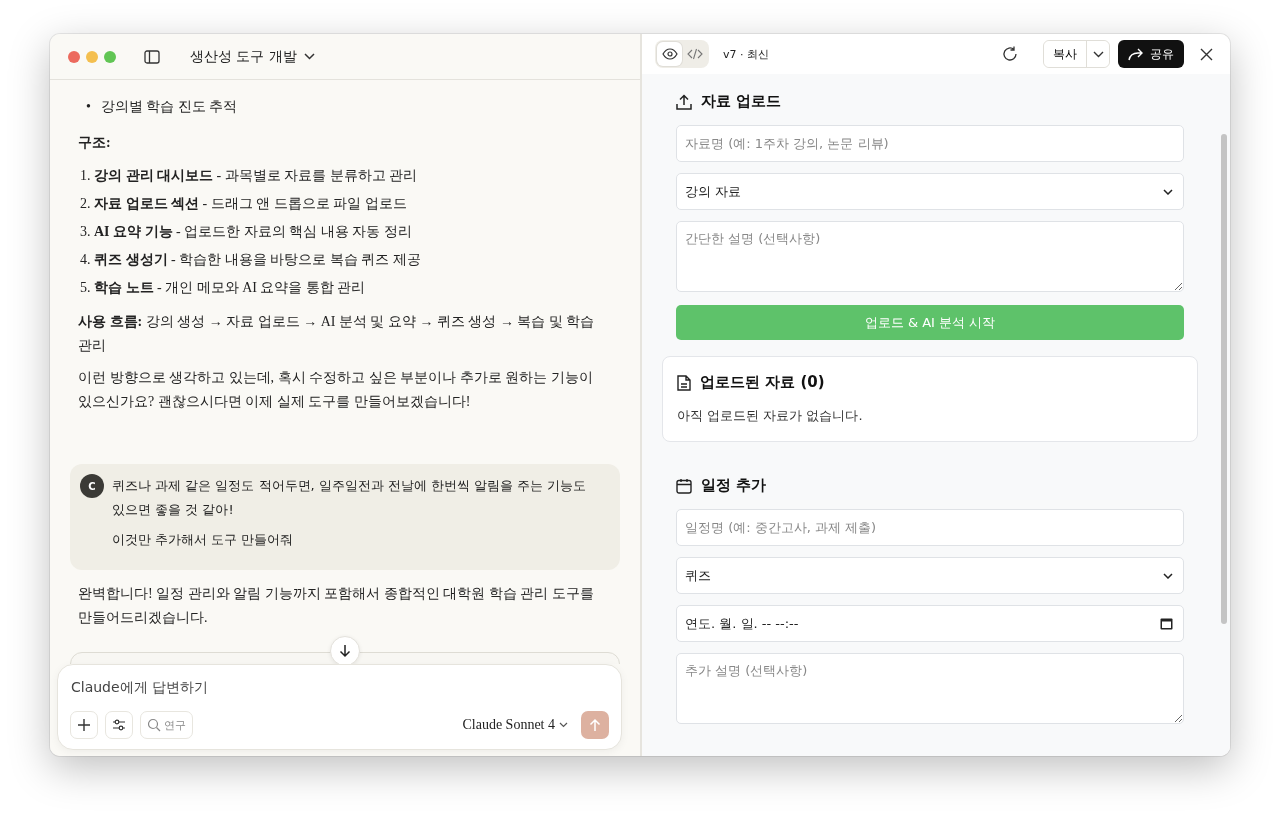  What do you see at coordinates (1151, 54) in the screenshot?
I see `share-button: 공유` at bounding box center [1151, 54].